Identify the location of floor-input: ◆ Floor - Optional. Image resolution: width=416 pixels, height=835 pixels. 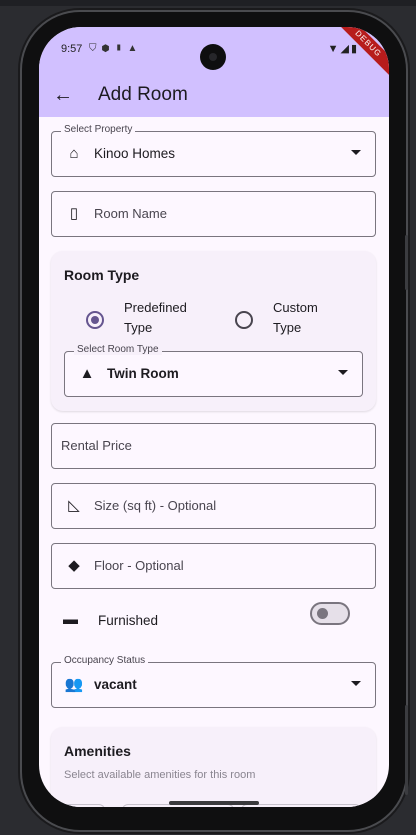
(213, 566).